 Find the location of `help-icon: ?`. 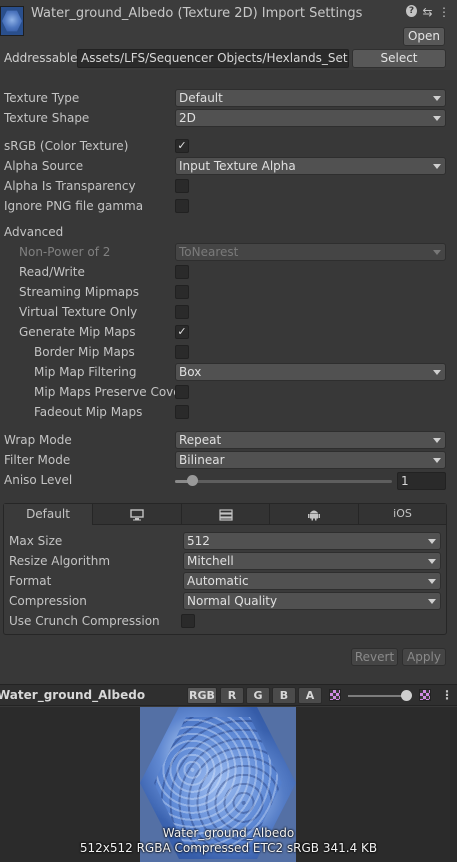

help-icon: ? is located at coordinates (411, 11).